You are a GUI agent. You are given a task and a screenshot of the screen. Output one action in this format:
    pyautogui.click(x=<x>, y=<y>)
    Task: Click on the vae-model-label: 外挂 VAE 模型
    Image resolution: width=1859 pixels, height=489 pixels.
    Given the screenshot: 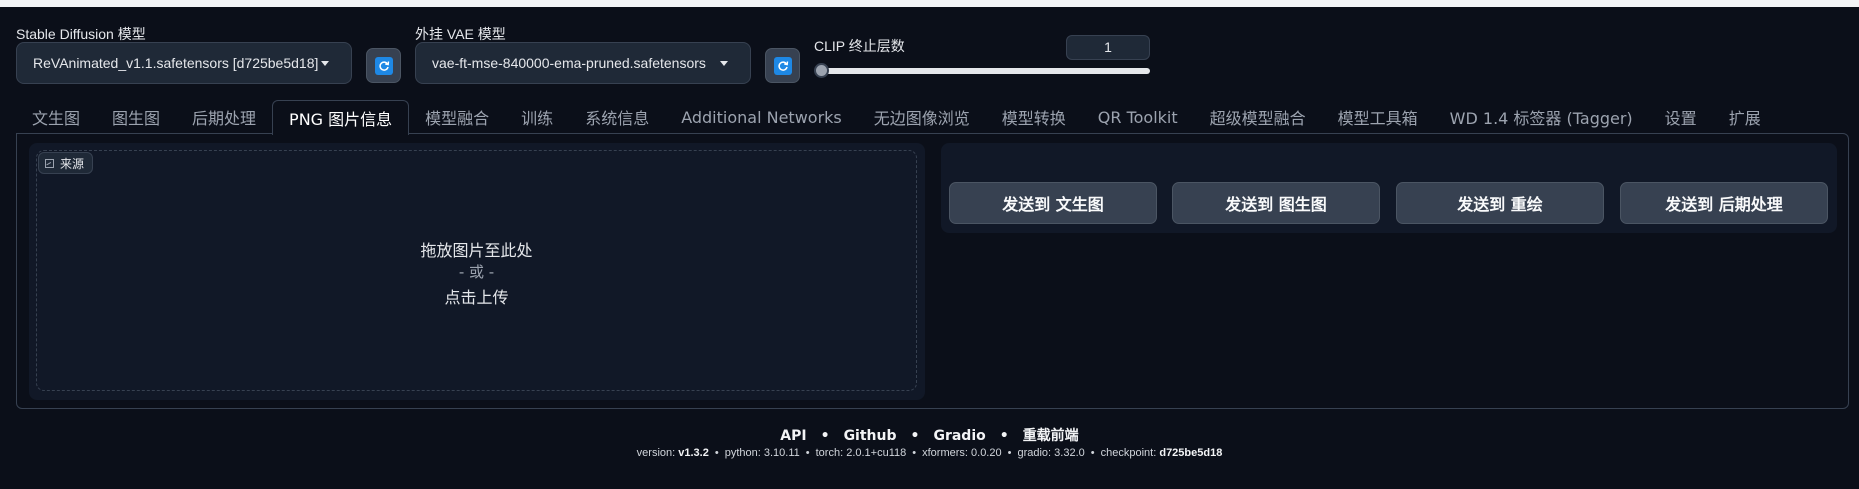 What is the action you would take?
    pyautogui.click(x=460, y=34)
    